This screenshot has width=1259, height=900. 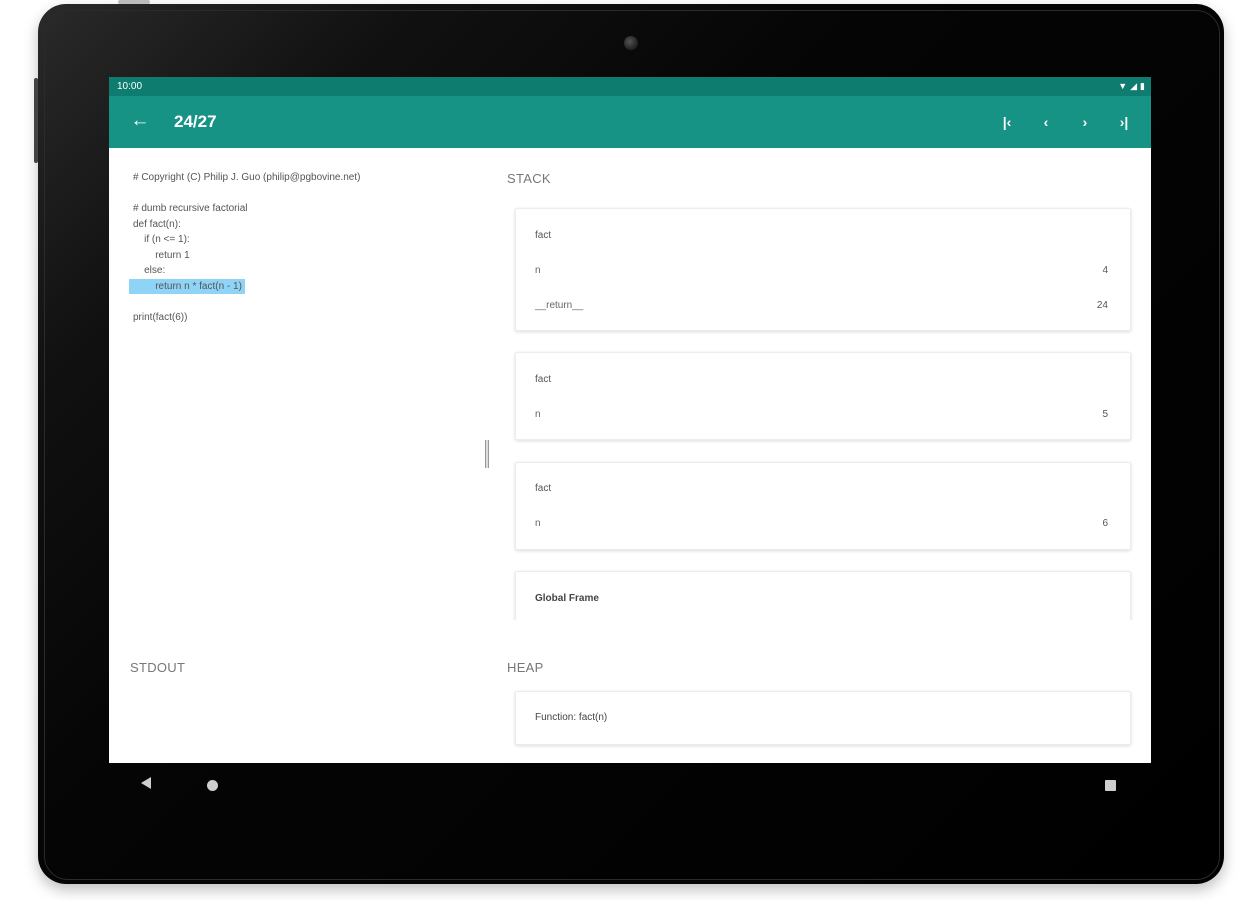 I want to click on stack-frame: fact n 5, so click(x=823, y=396).